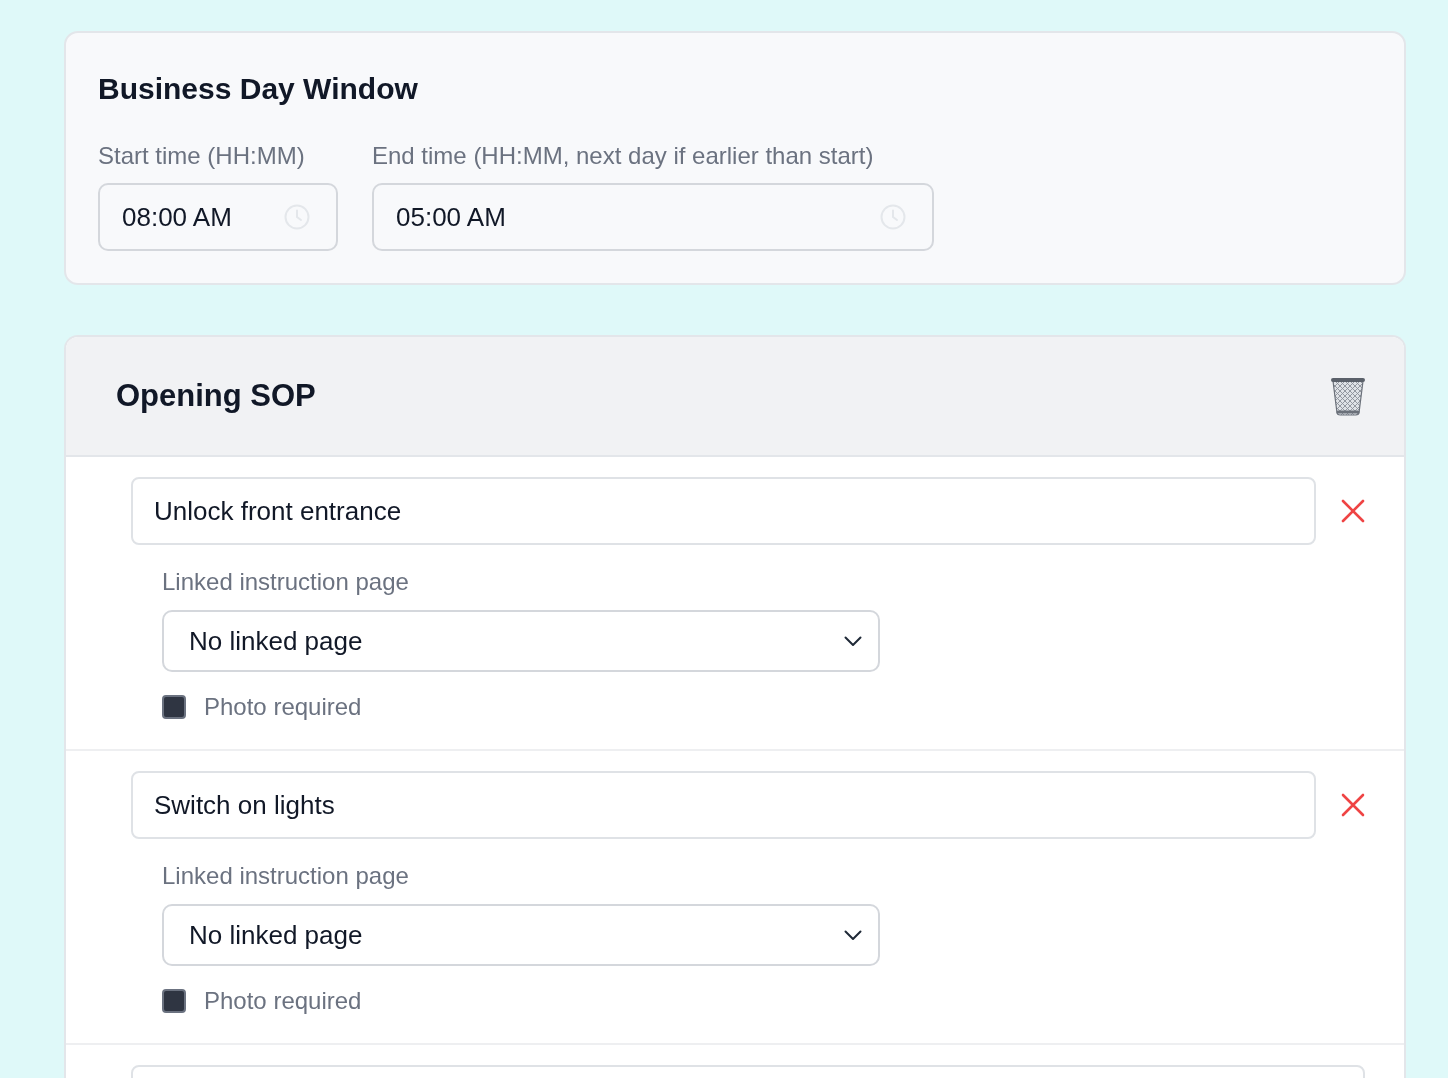 The image size is (1448, 1078). I want to click on delete-section-button, so click(1348, 396).